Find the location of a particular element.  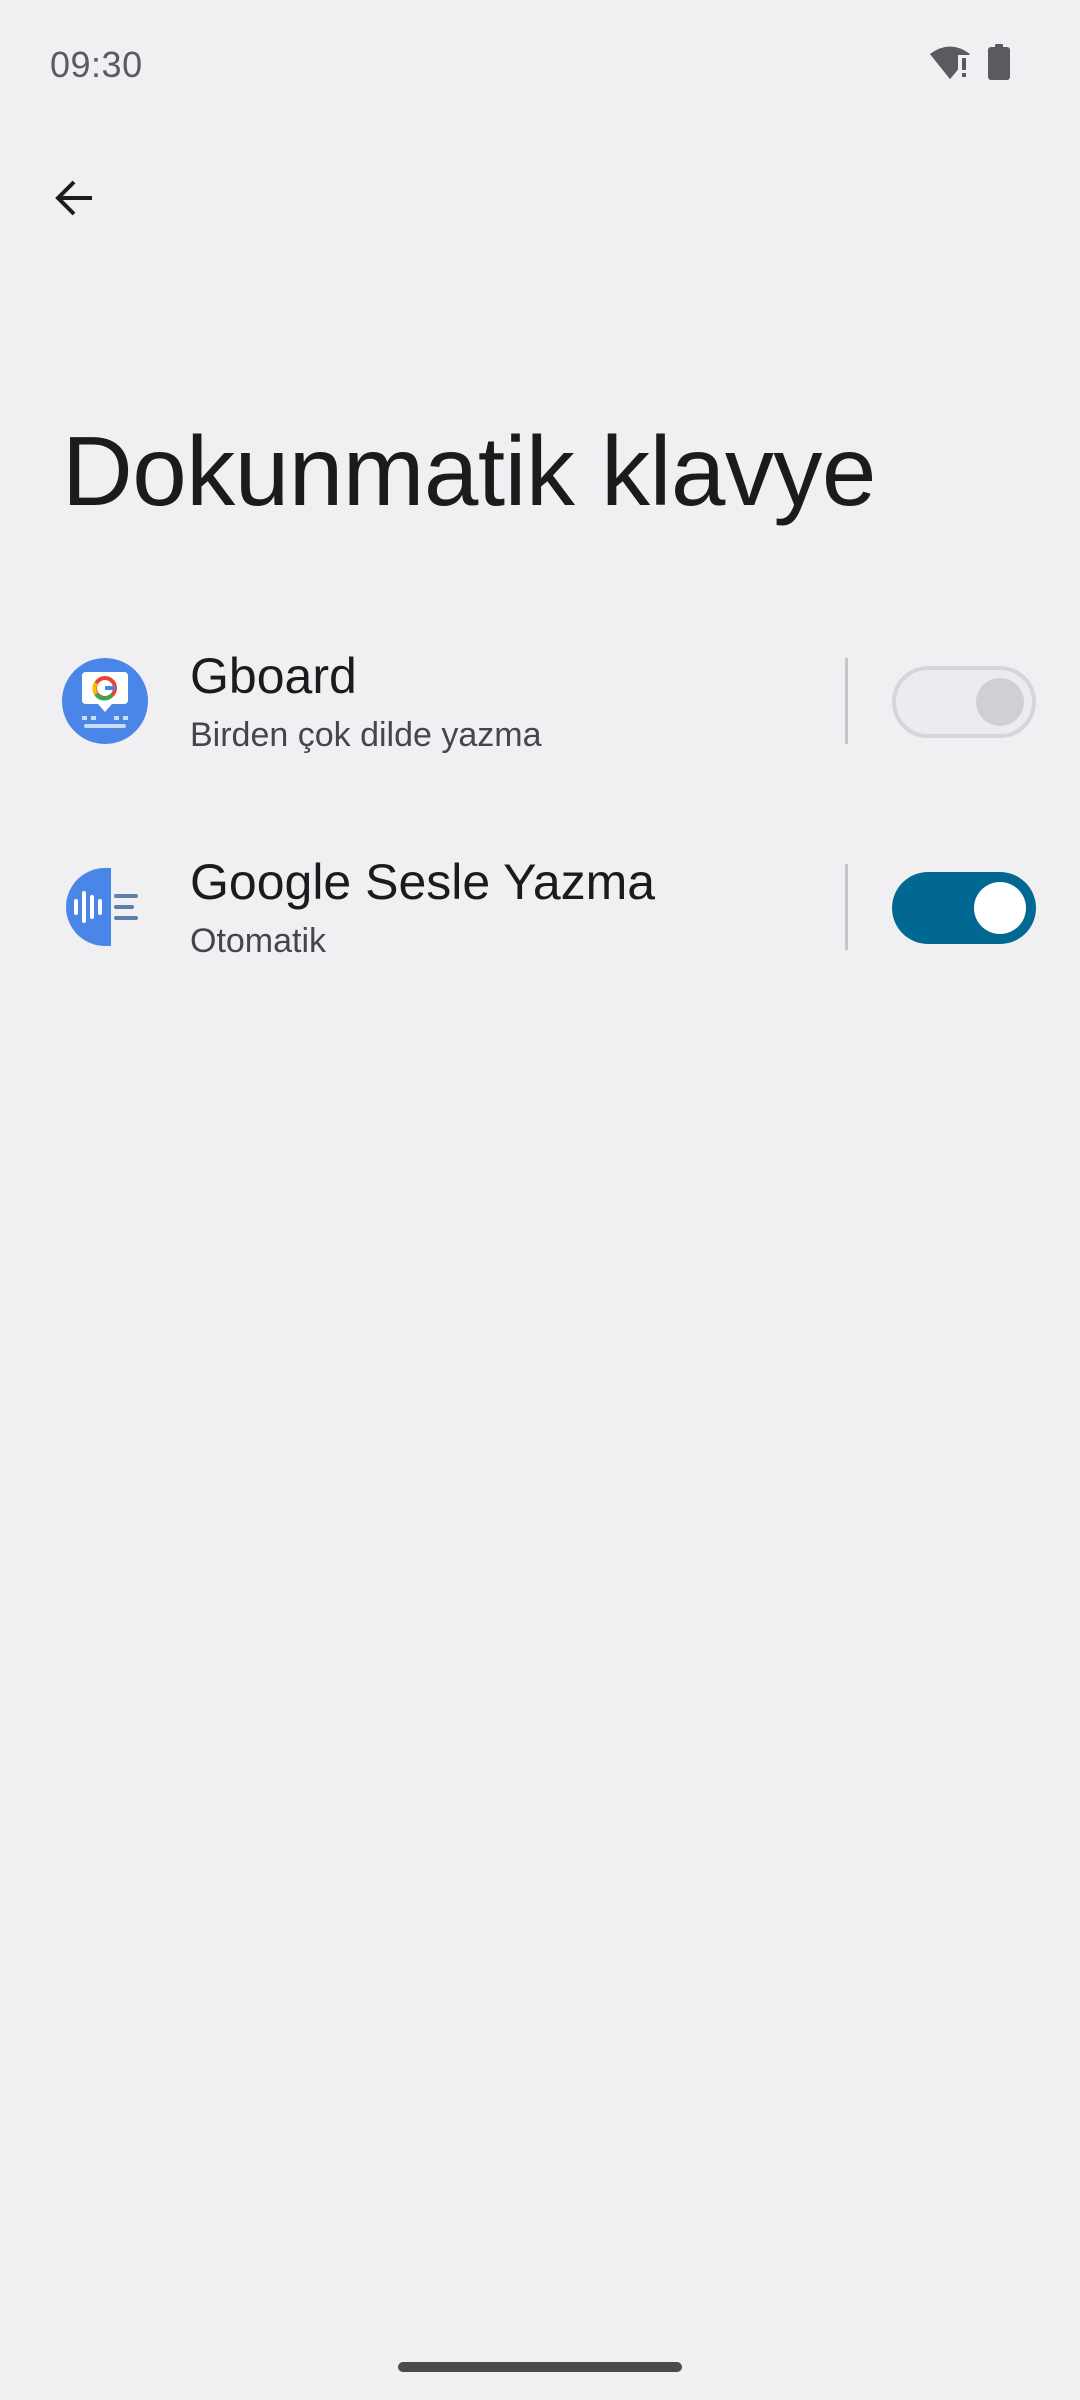

keyboard-text-voice-typing: Google Sesle Yazma Otomatik is located at coordinates (500, 906).